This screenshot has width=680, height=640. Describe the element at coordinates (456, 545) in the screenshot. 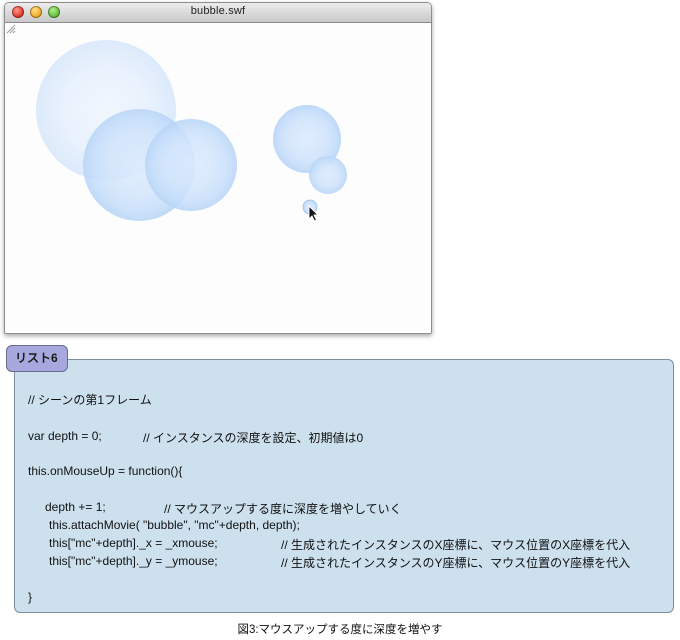

I see `code-comment: // 生成されたインスタンスのX座標に、マウス位置のX座標を代入` at that location.